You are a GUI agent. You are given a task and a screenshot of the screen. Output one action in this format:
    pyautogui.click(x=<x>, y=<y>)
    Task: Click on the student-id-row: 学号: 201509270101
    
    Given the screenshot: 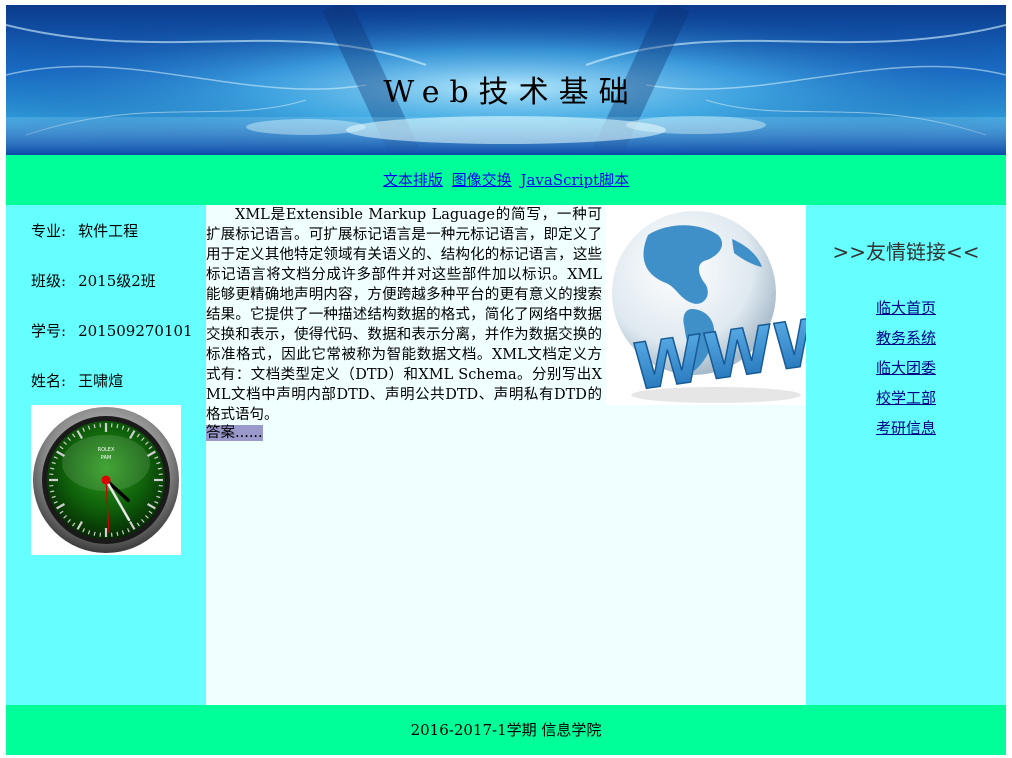 What is the action you would take?
    pyautogui.click(x=112, y=330)
    